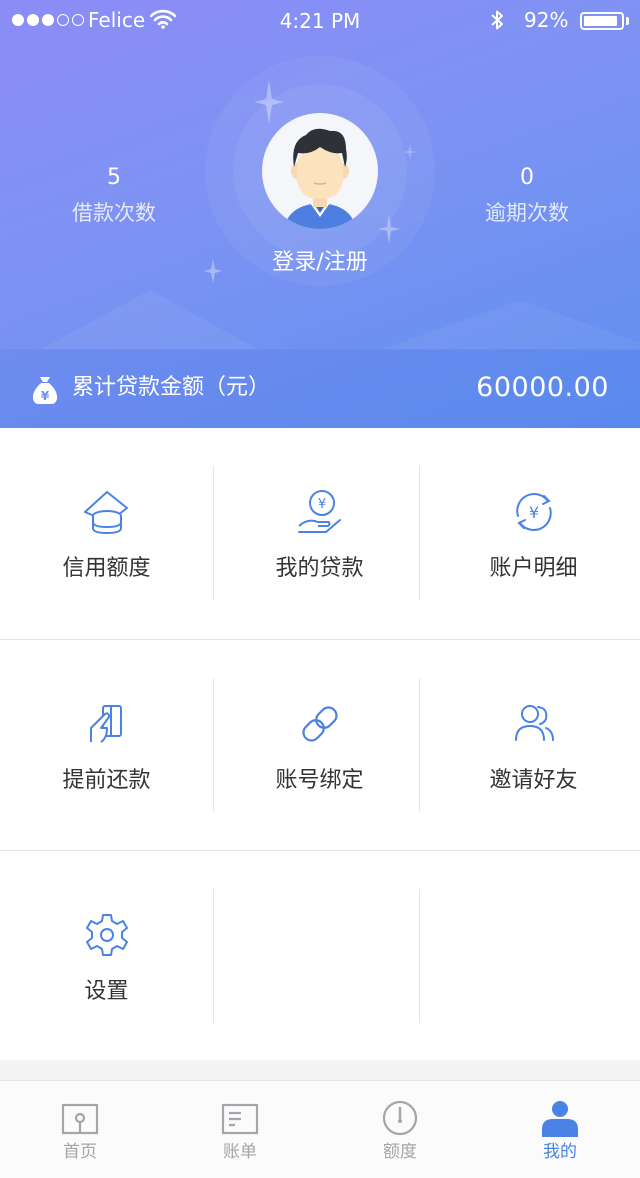 The image size is (640, 1178). What do you see at coordinates (497, 20) in the screenshot?
I see `bluetooth-icon` at bounding box center [497, 20].